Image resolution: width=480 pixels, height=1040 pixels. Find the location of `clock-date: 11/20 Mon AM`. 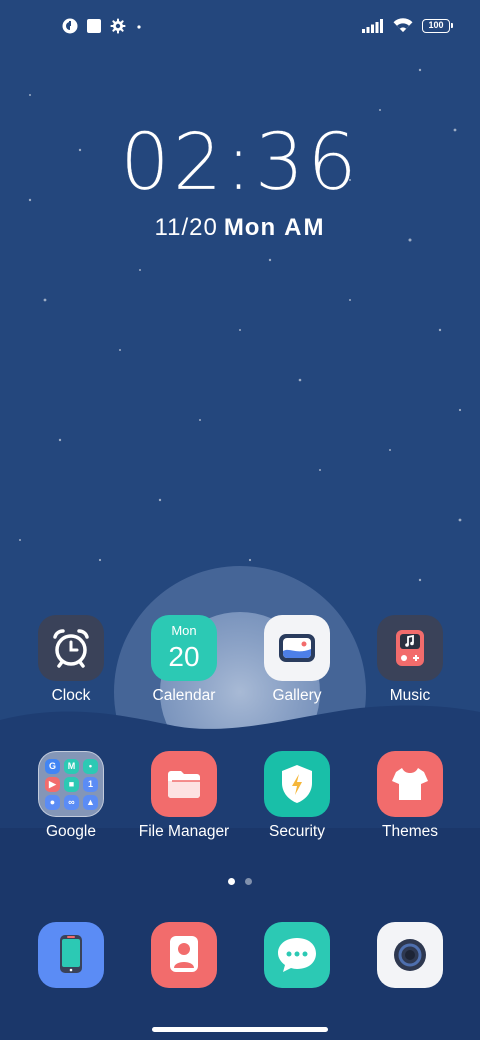

clock-date: 11/20 Mon AM is located at coordinates (240, 228).